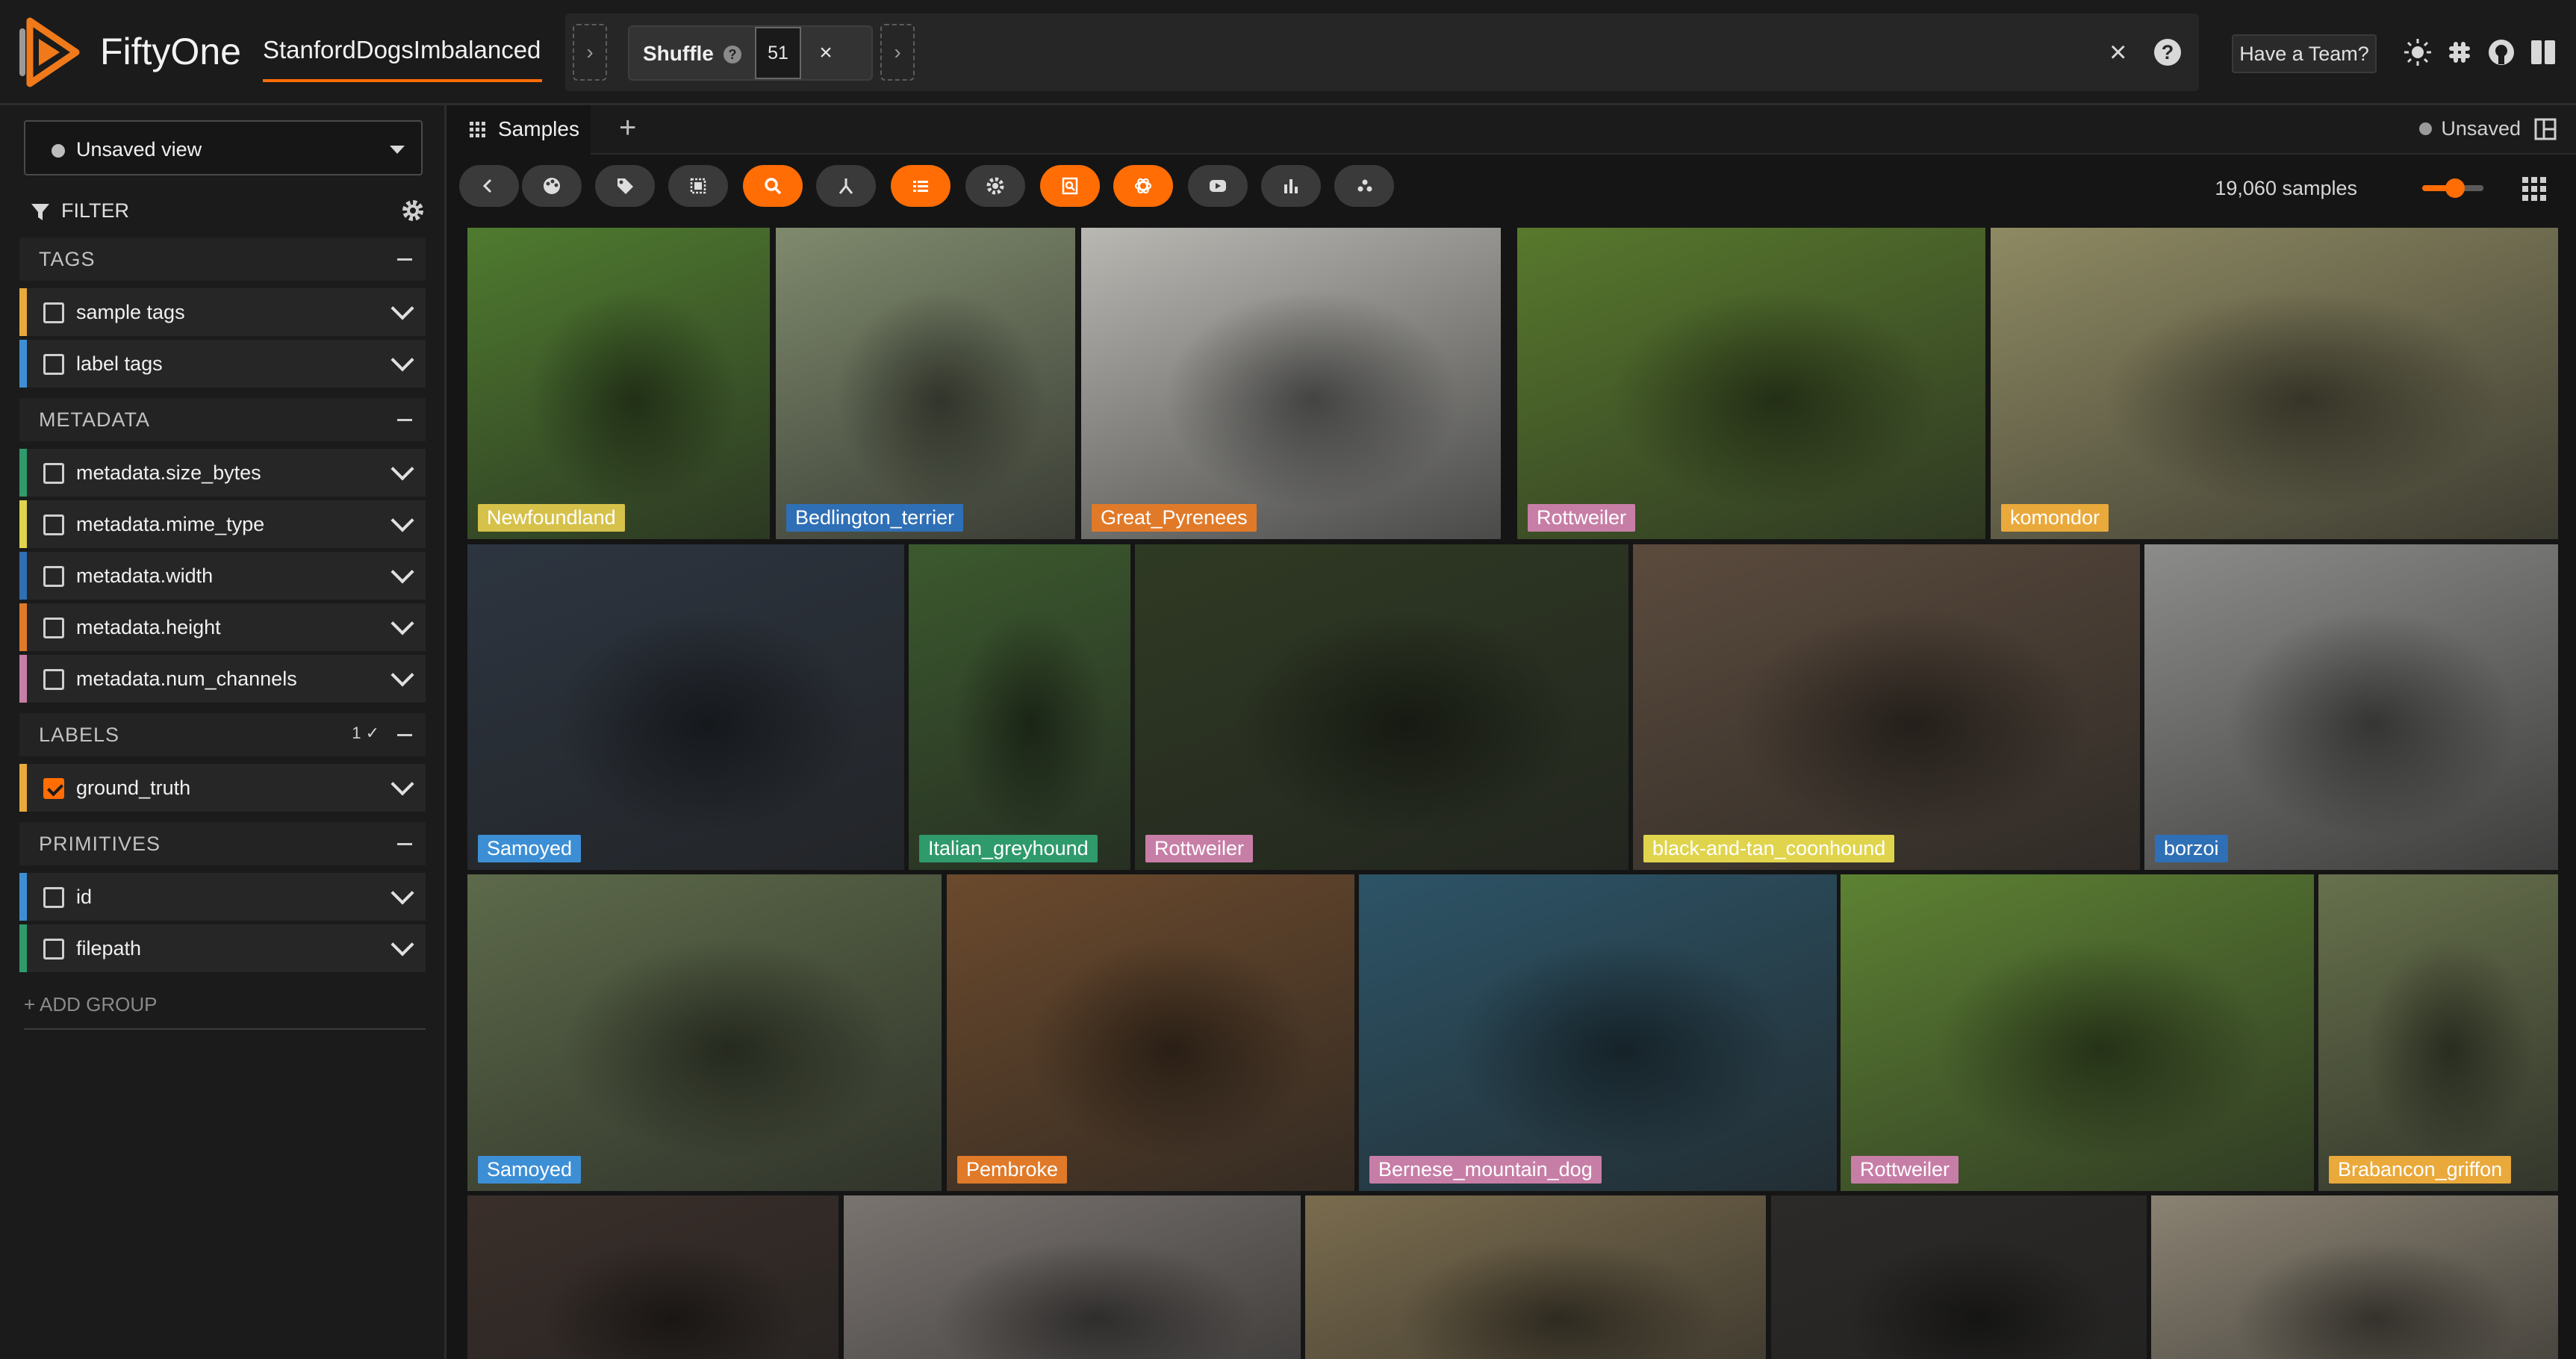 The height and width of the screenshot is (1359, 2576). What do you see at coordinates (1143, 186) in the screenshot?
I see `openai-button` at bounding box center [1143, 186].